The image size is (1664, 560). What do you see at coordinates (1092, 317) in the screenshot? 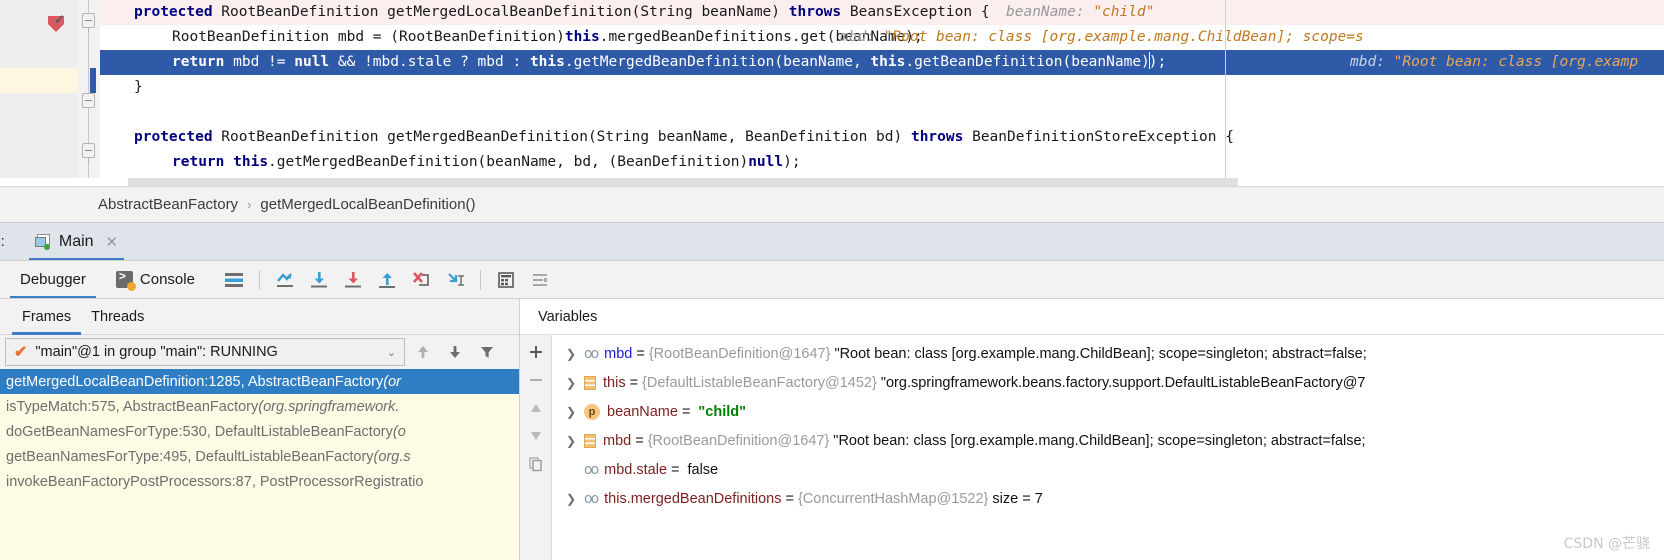
I see `variables-header: Variables` at bounding box center [1092, 317].